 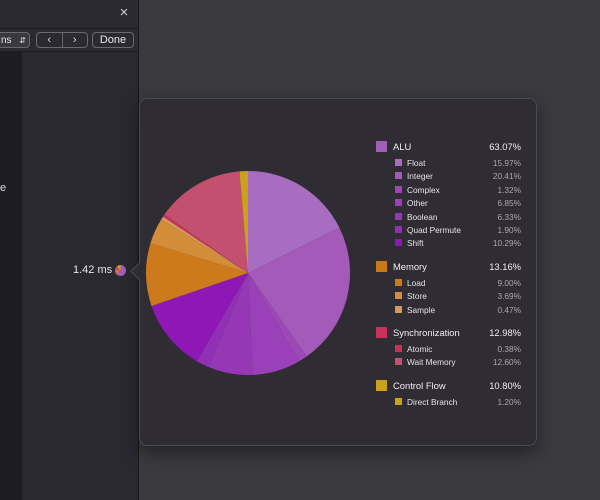 I want to click on legend-item-name: Float, so click(x=416, y=163).